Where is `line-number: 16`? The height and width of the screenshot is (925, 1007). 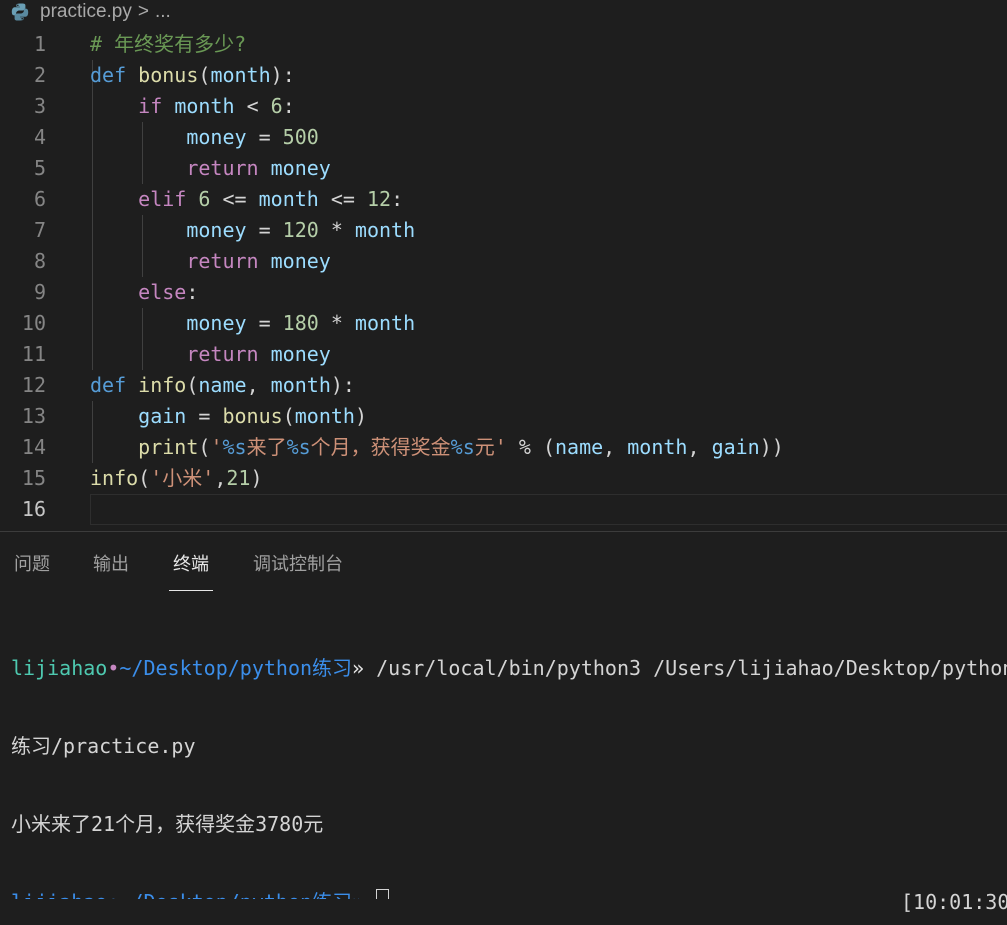
line-number: 16 is located at coordinates (33, 509).